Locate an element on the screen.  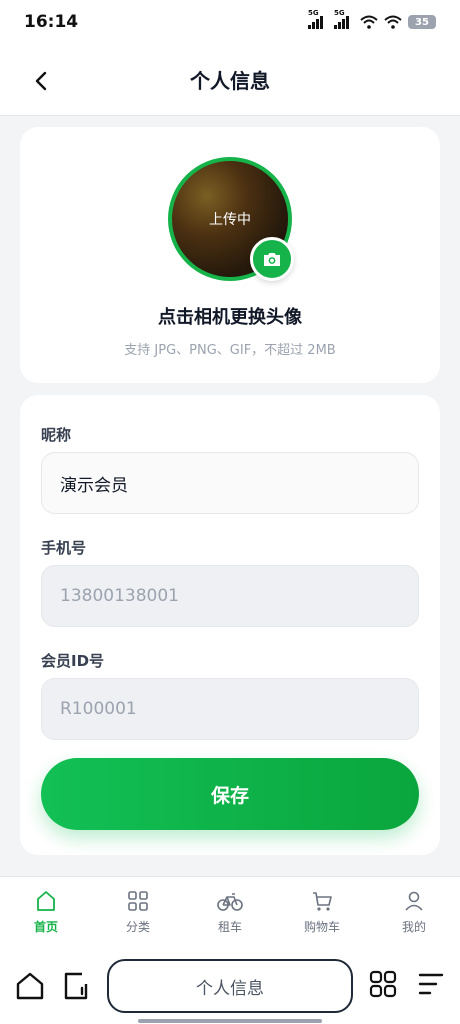
battery-indicator: 35 is located at coordinates (422, 22).